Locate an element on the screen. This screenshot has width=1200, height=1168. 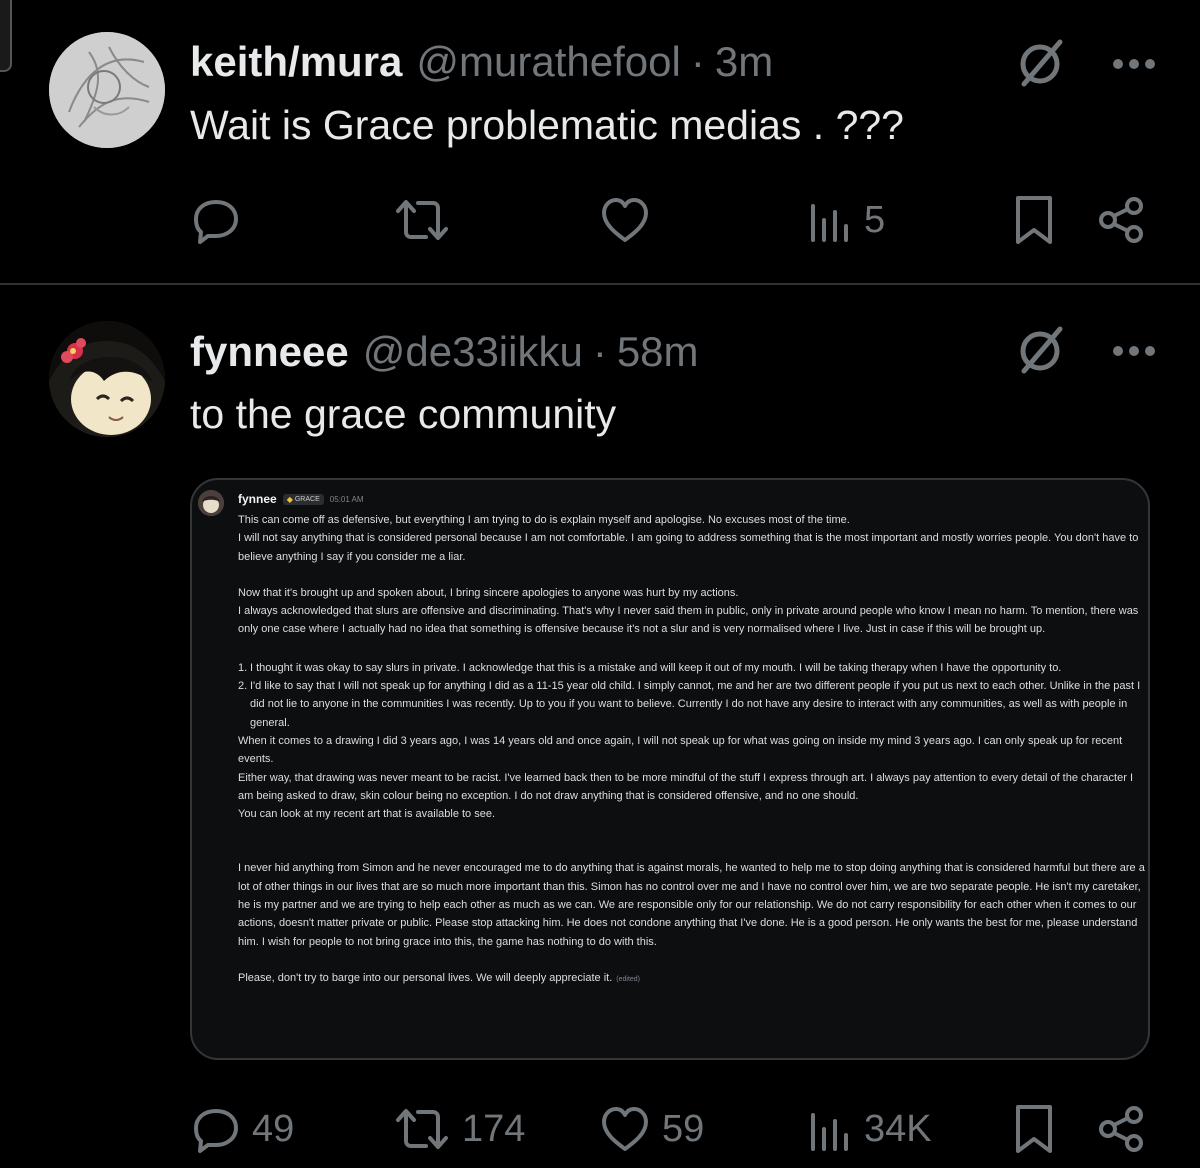
tweet-header: keith/mura @murathefool · 3m is located at coordinates (481, 62).